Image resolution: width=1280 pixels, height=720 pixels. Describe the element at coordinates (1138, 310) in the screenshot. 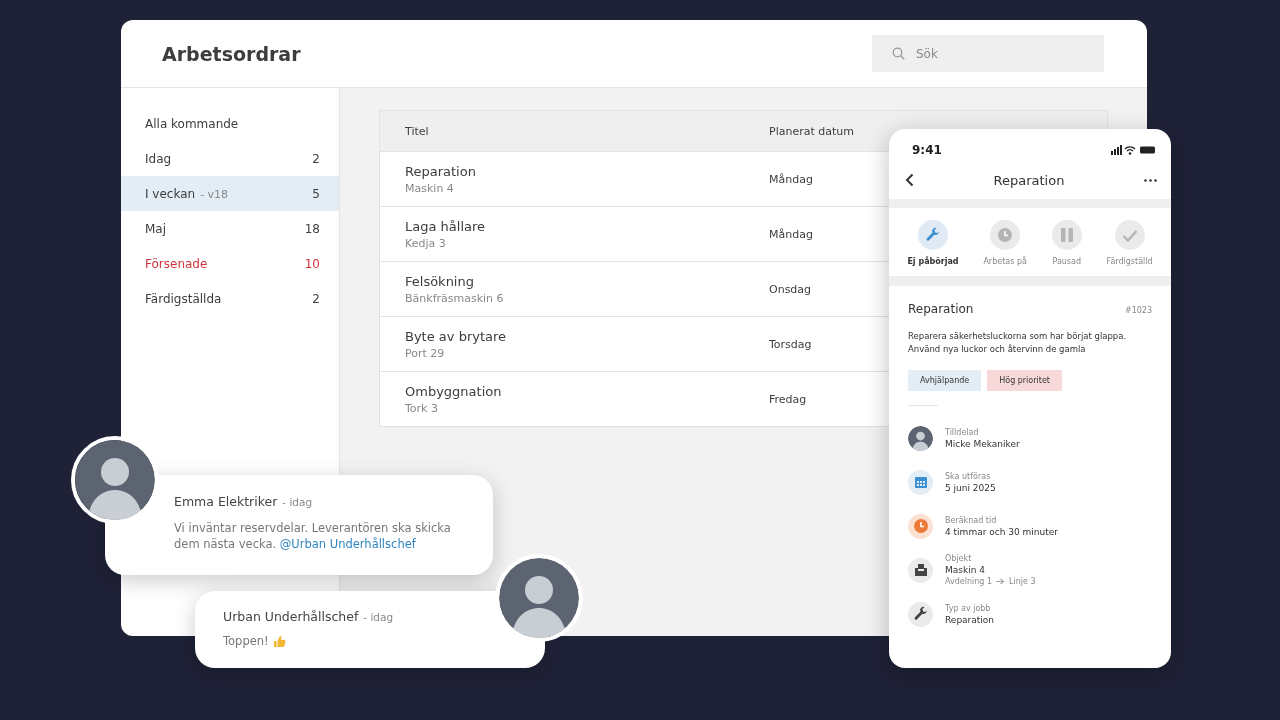

I see `order-number: #1023` at that location.